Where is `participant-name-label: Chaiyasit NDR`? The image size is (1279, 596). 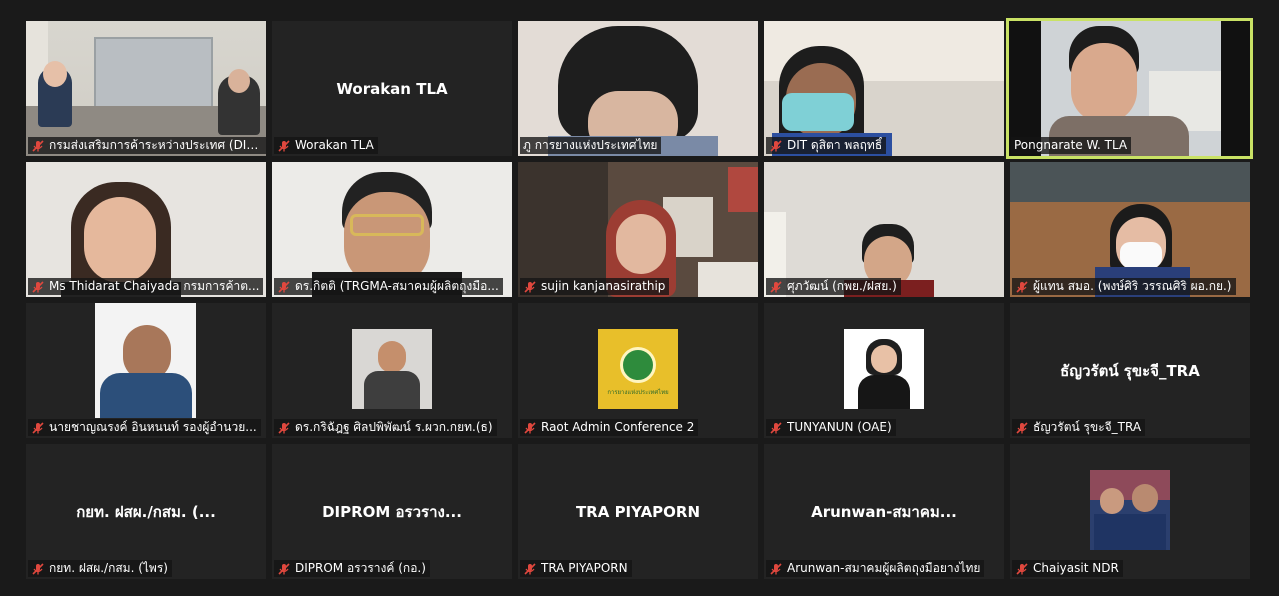
participant-name-label: Chaiyasit NDR is located at coordinates (1067, 568).